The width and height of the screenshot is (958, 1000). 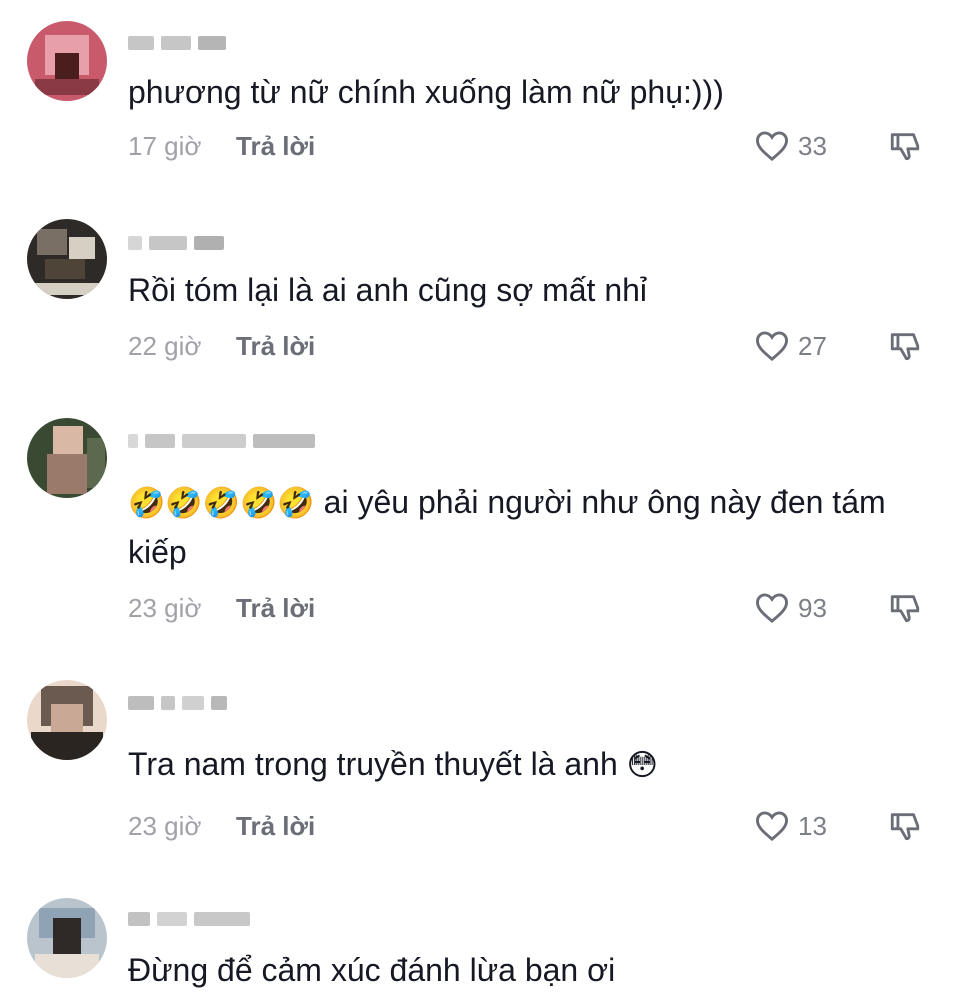 I want to click on comment-meta: 17 giờ Trả lời 33, so click(x=543, y=146).